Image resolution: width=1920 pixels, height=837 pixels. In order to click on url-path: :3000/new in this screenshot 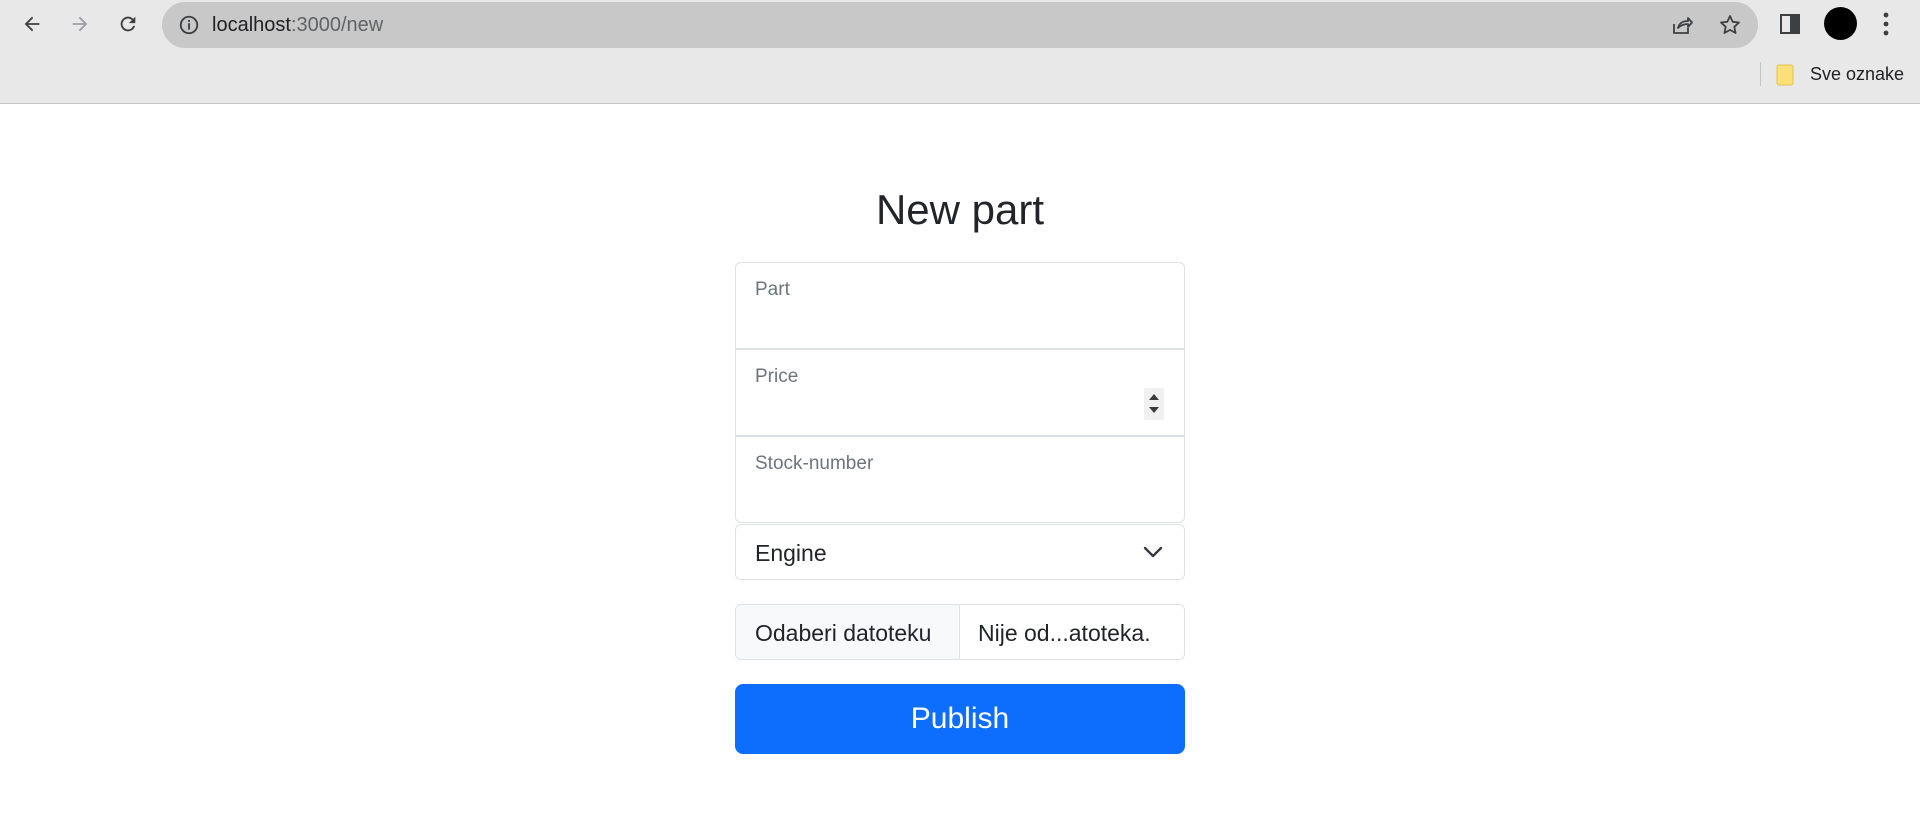, I will do `click(337, 25)`.